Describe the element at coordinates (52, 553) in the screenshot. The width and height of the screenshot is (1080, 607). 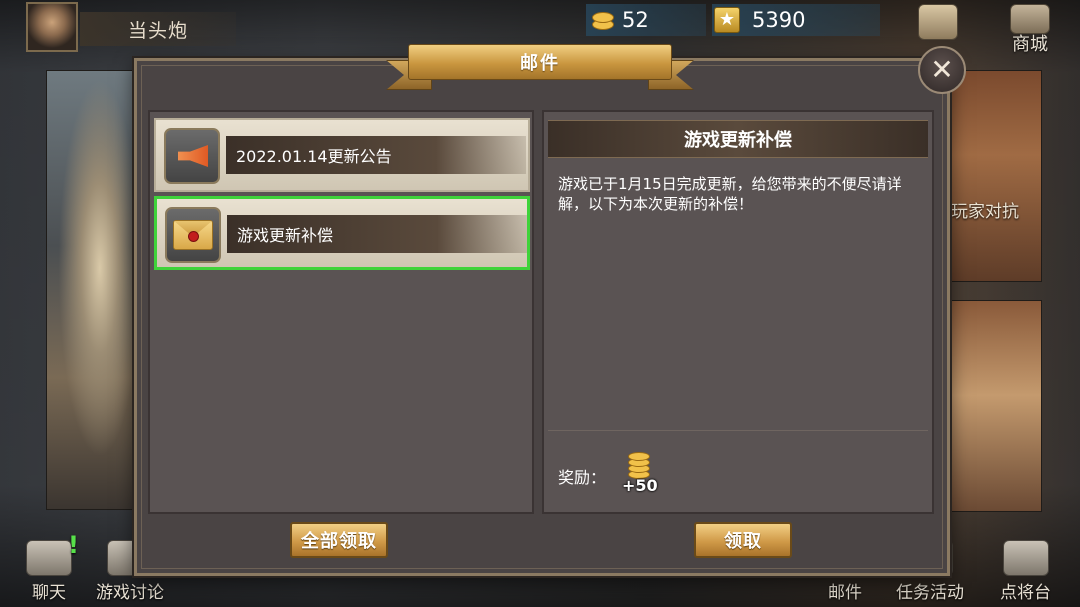
I see `chat-icon: !` at that location.